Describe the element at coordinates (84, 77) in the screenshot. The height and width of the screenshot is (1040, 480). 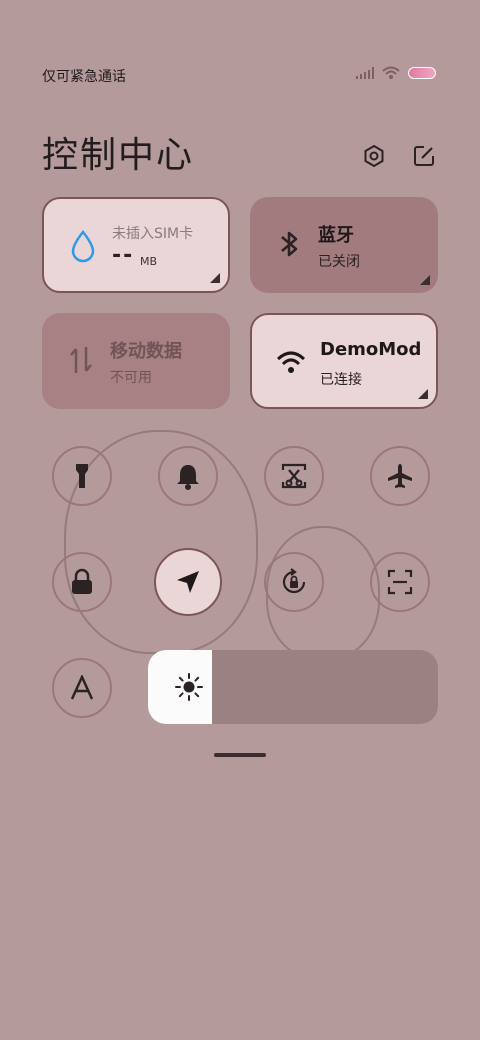
I see `carrier-status-text: 仅可紧急通话` at that location.